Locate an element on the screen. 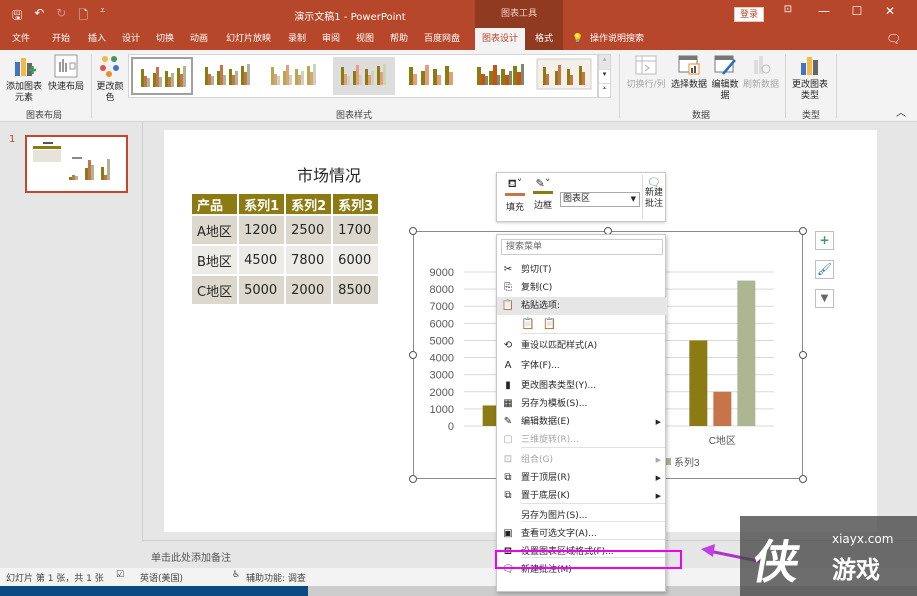 This screenshot has height=596, width=917. paste-picture-icon: 📋 is located at coordinates (550, 323).